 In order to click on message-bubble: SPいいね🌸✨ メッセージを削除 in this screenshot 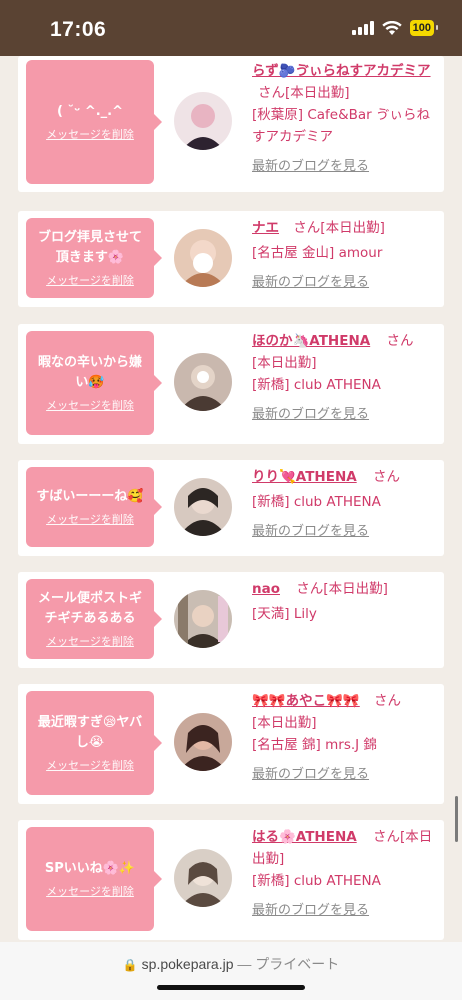, I will do `click(94, 879)`.